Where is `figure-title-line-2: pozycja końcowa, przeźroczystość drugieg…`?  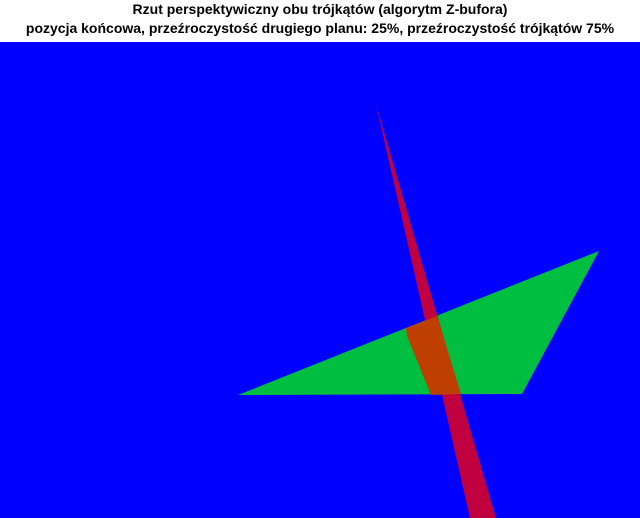 figure-title-line-2: pozycja końcowa, przeźroczystość drugieg… is located at coordinates (320, 28).